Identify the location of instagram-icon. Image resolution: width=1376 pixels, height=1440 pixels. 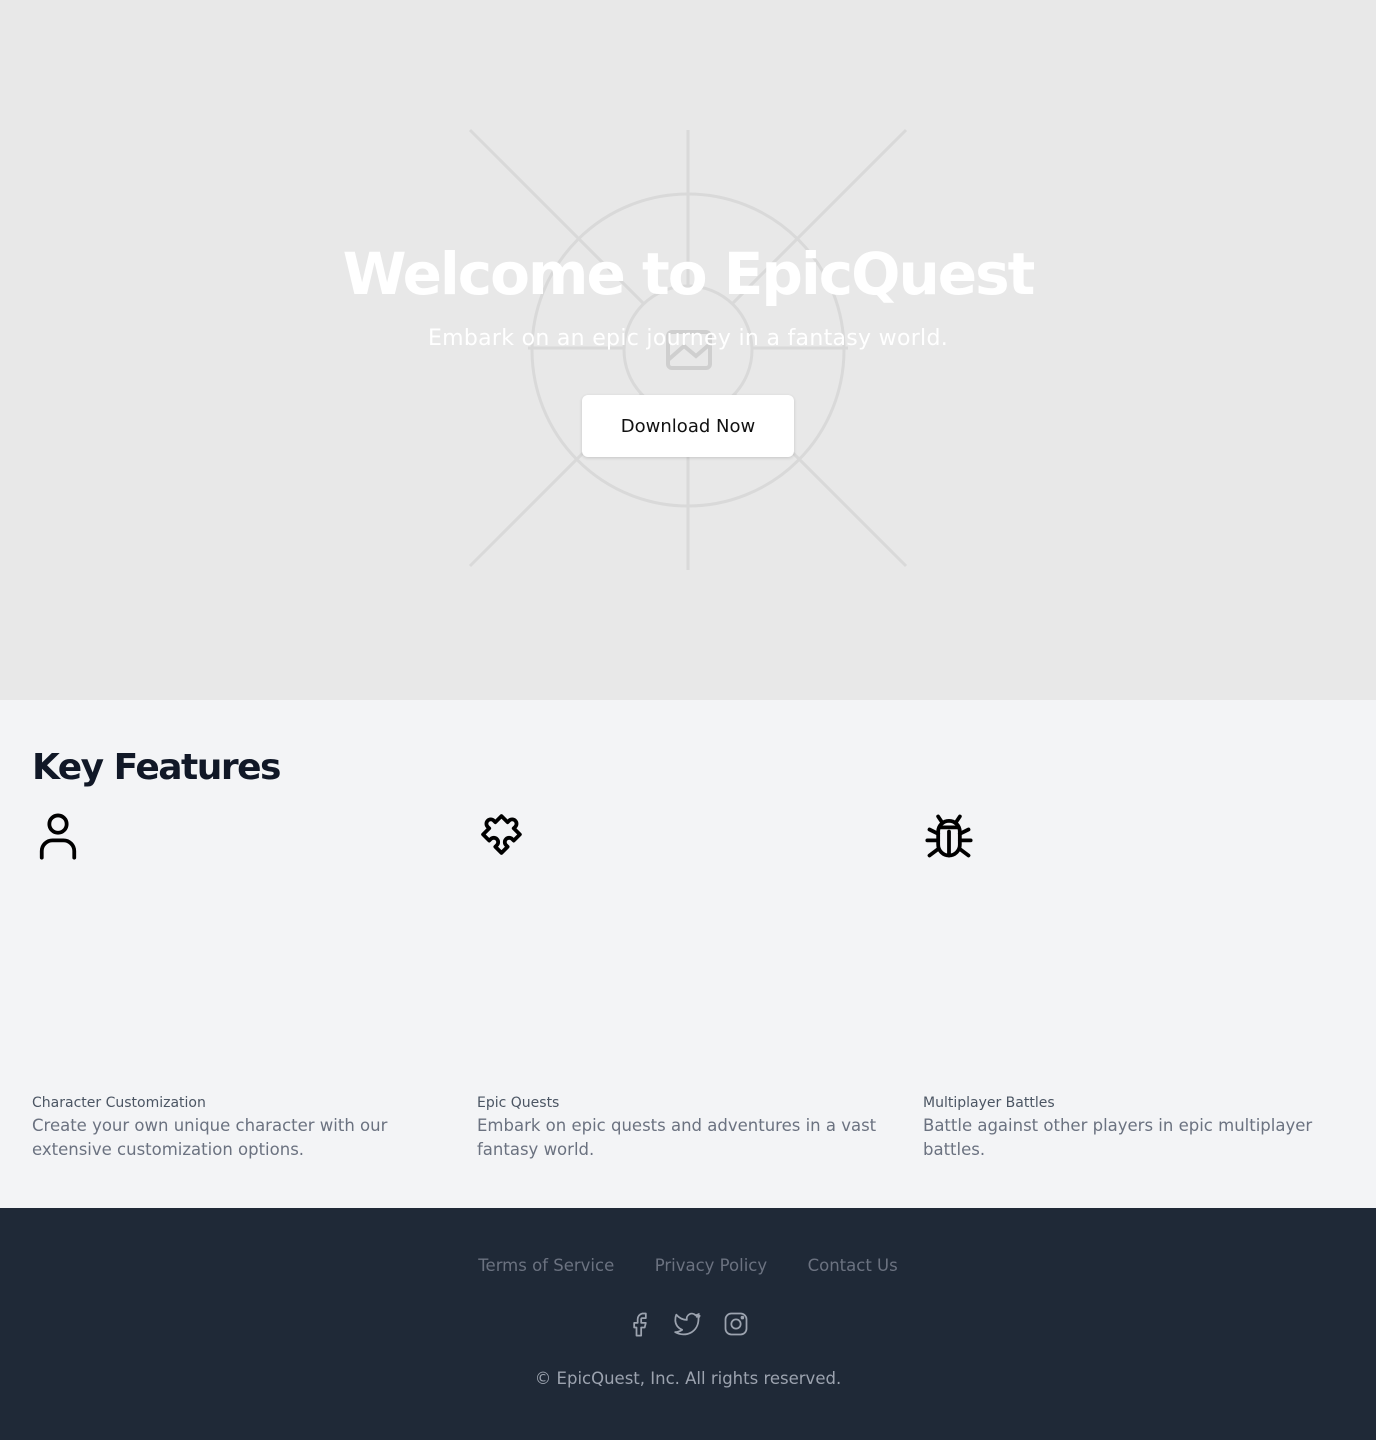
(736, 1324).